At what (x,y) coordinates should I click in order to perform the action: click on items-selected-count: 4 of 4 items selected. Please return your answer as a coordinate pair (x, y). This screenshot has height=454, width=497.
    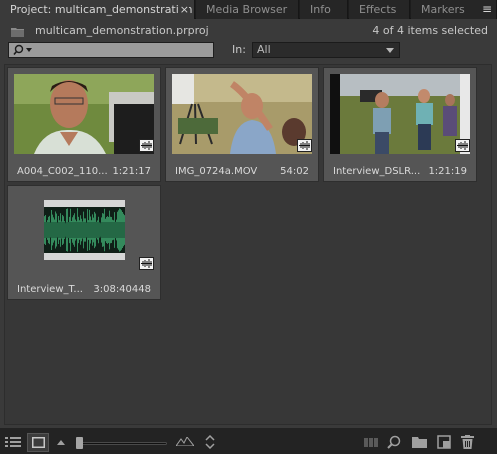
    Looking at the image, I should click on (430, 30).